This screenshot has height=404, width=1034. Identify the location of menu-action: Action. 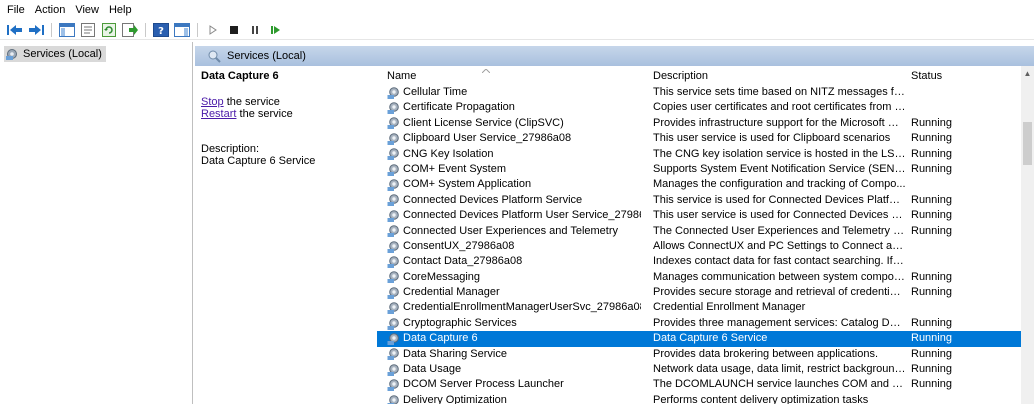
(52, 10).